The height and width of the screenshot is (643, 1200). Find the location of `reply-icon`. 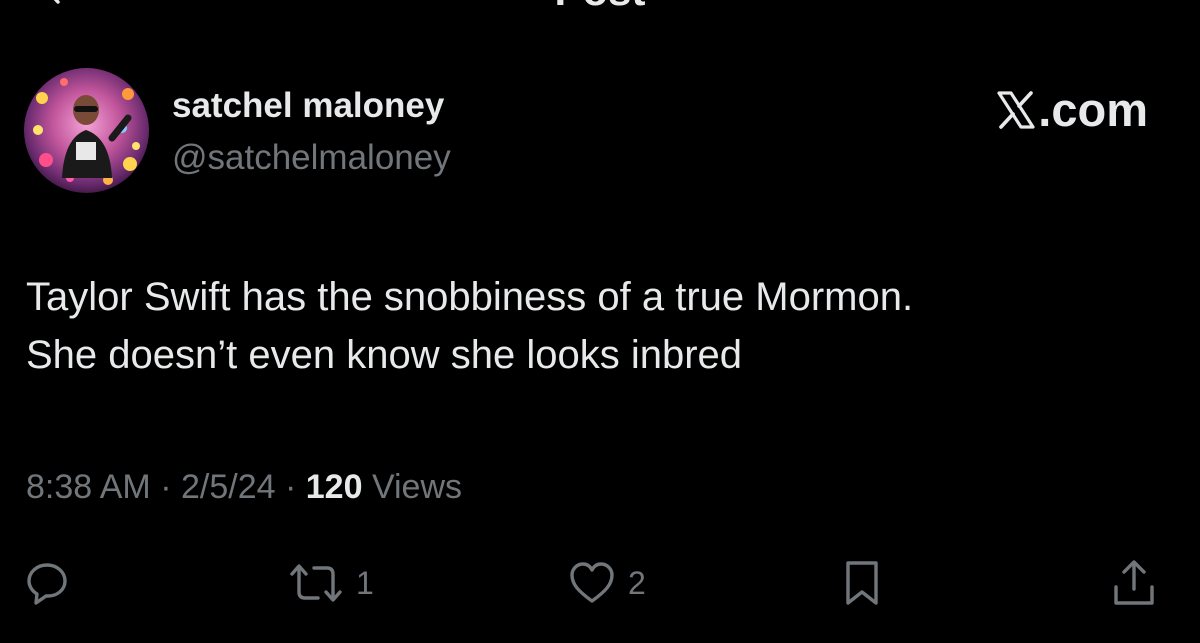

reply-icon is located at coordinates (47, 584).